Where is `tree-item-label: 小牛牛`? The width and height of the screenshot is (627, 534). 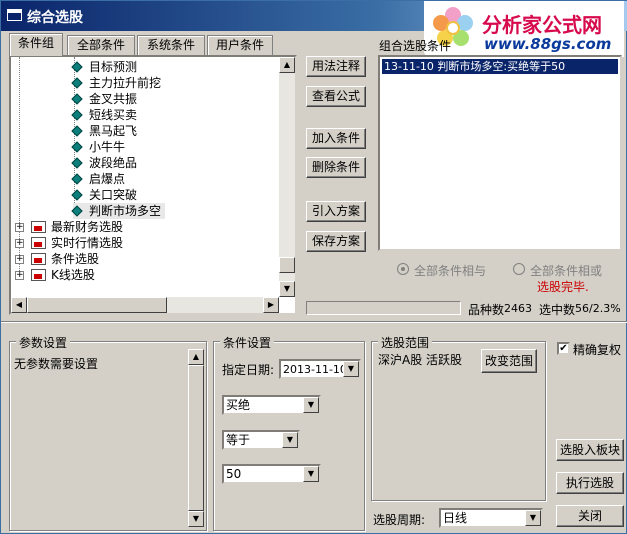
tree-item-label: 小牛牛 is located at coordinates (107, 147).